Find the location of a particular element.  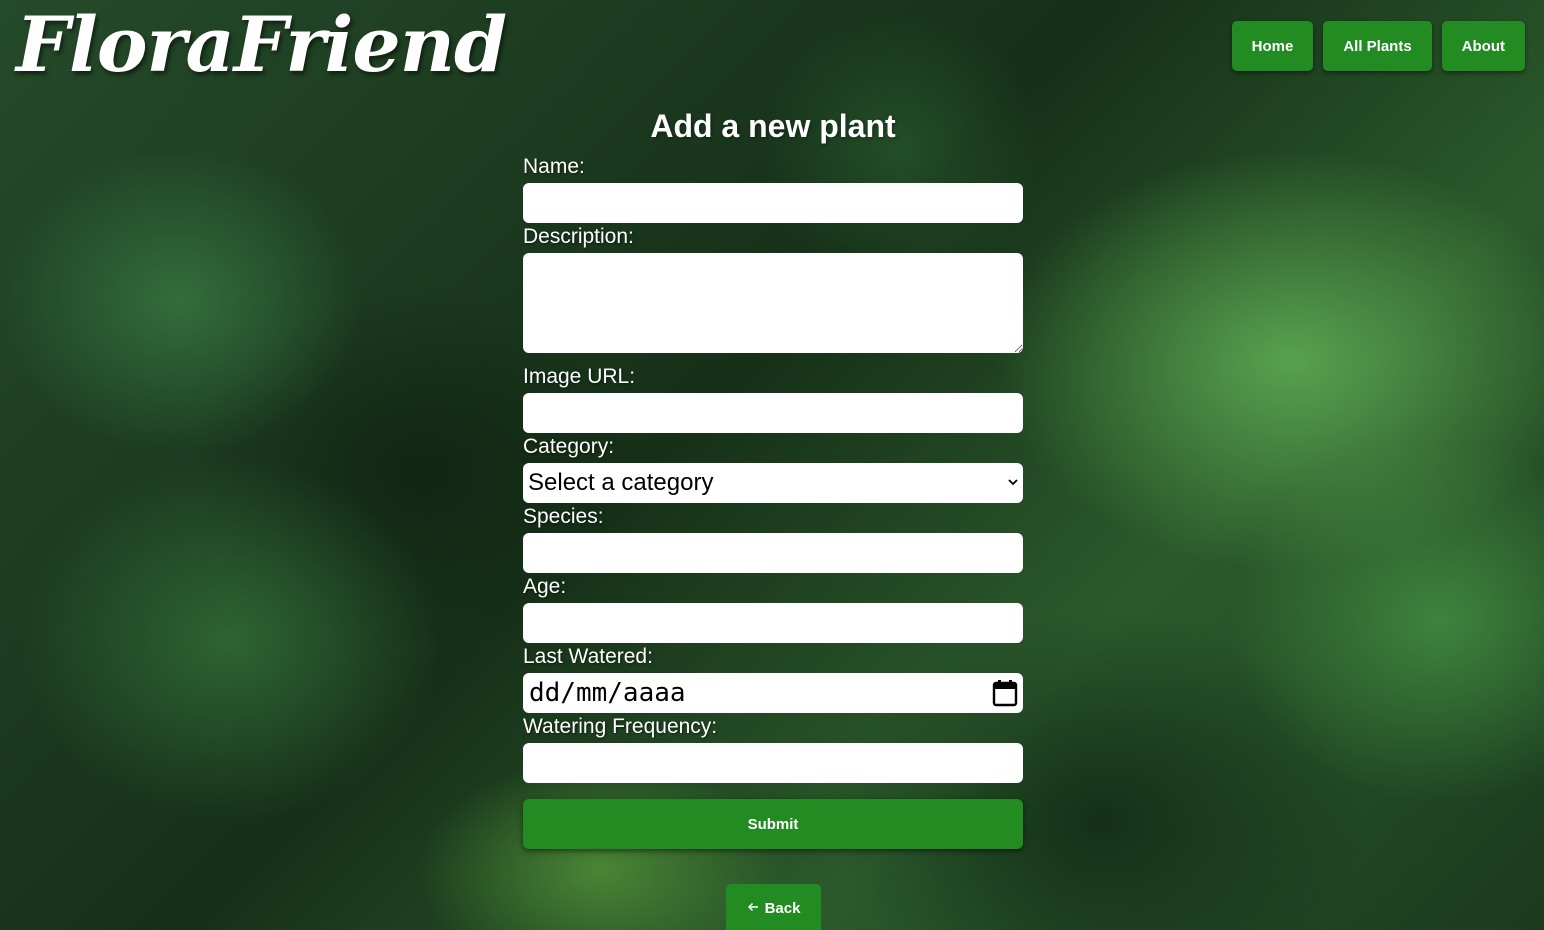

submit-button: Submit is located at coordinates (773, 824).